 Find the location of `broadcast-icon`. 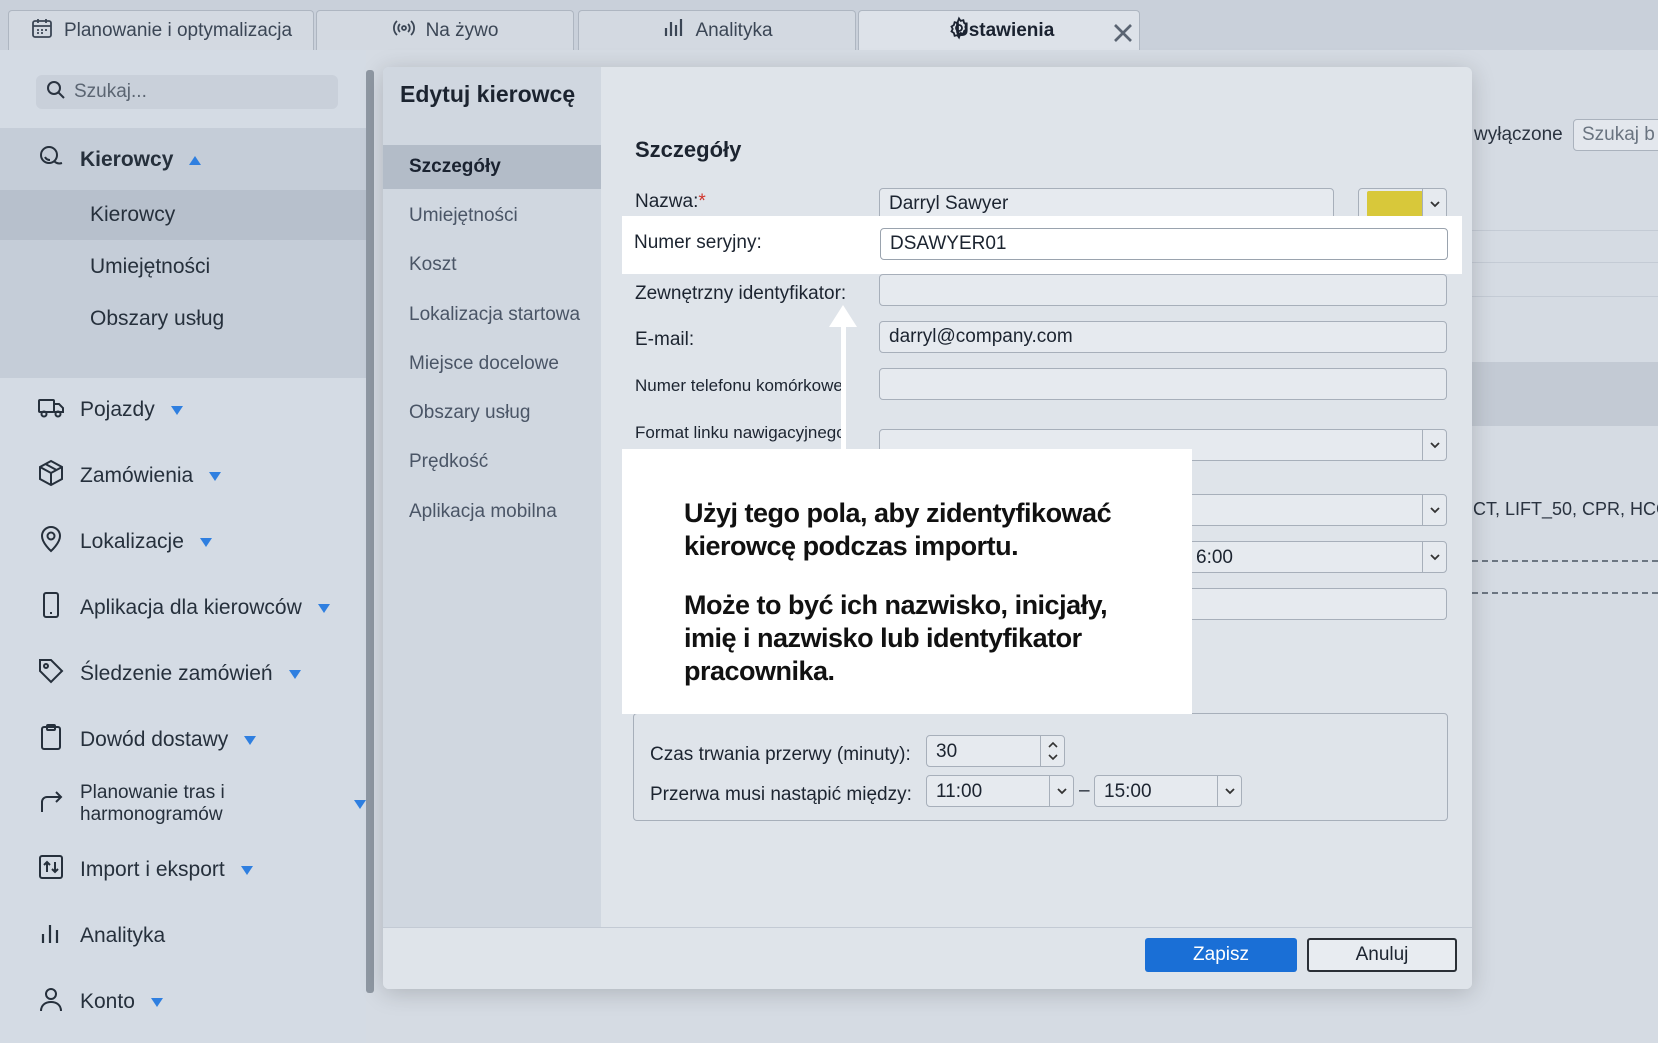

broadcast-icon is located at coordinates (404, 31).